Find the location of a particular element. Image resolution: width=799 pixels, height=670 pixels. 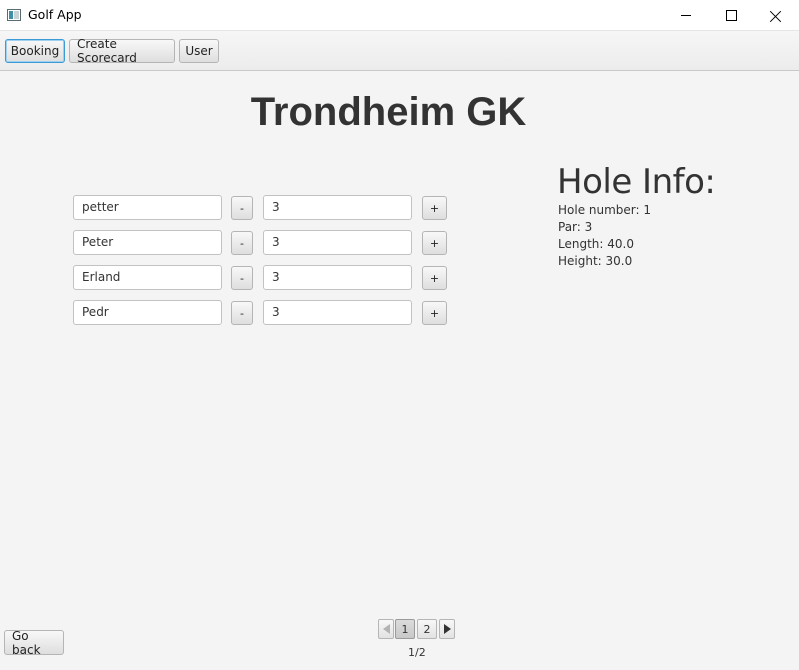

app-window-icon is located at coordinates (14, 15).